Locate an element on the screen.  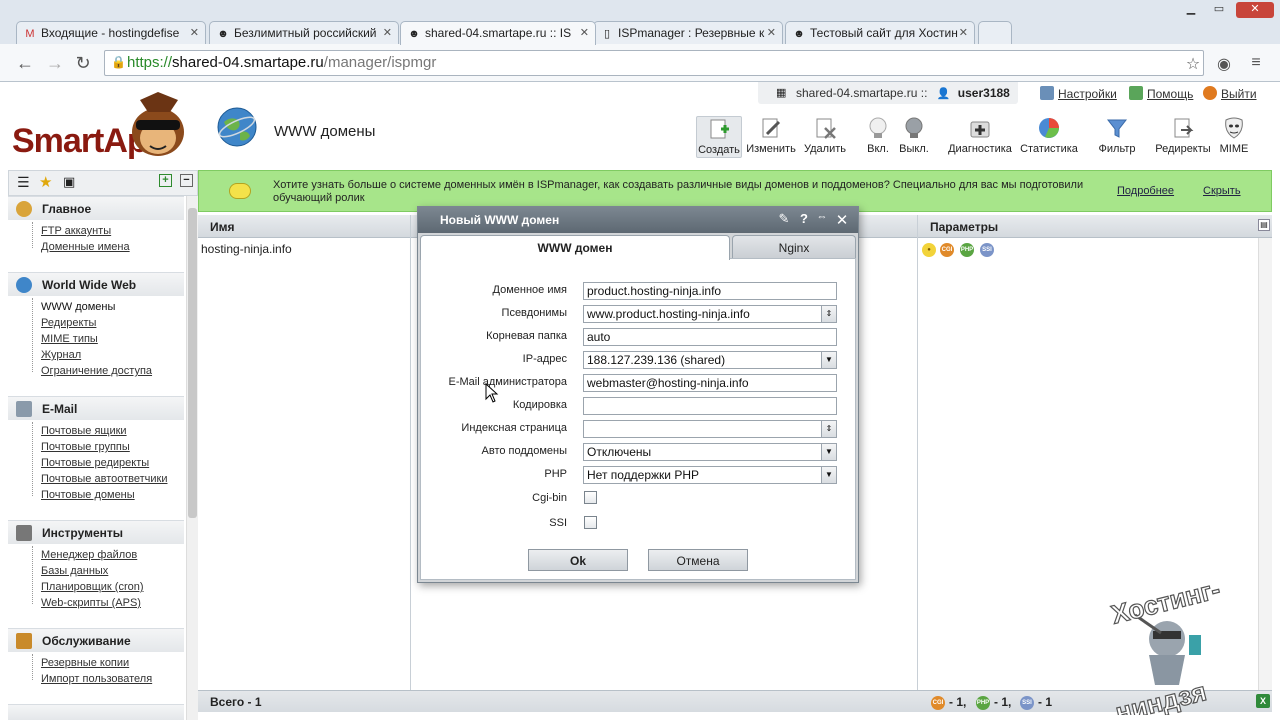
delete-button: Удалить is located at coordinates (825, 137).